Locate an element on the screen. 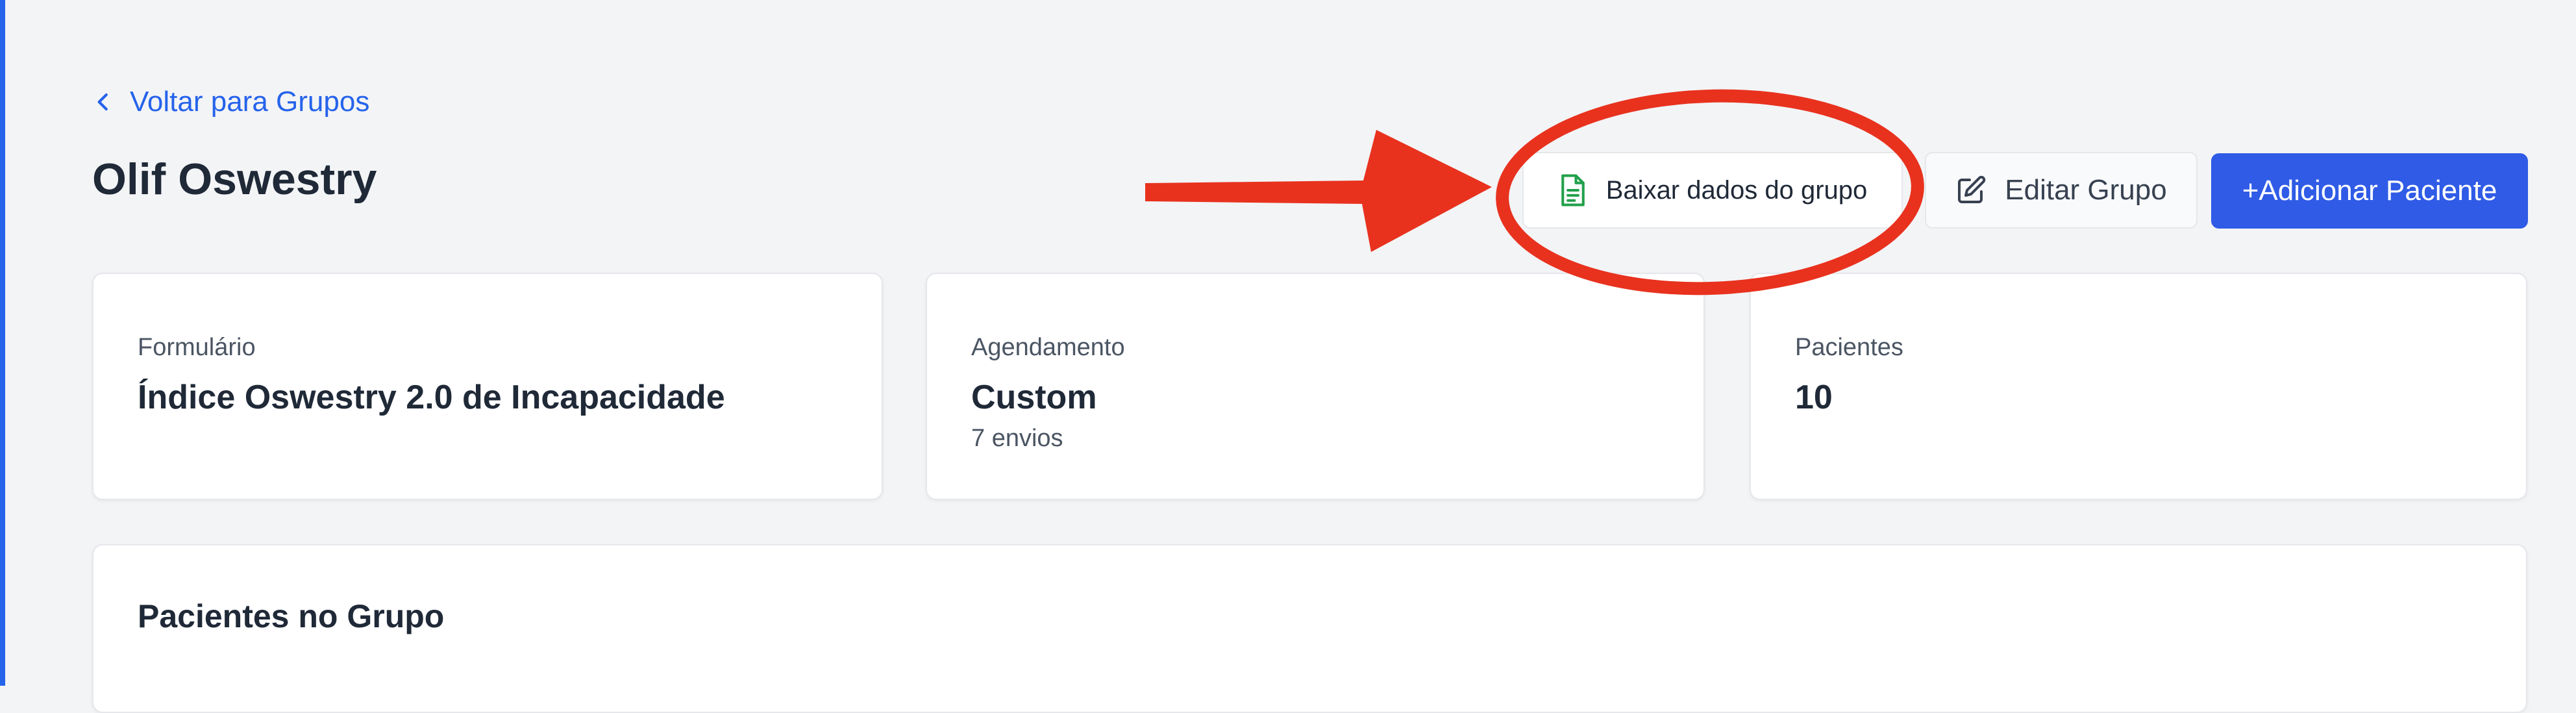 This screenshot has width=2576, height=713. form-card-label: Formulário is located at coordinates (197, 347).